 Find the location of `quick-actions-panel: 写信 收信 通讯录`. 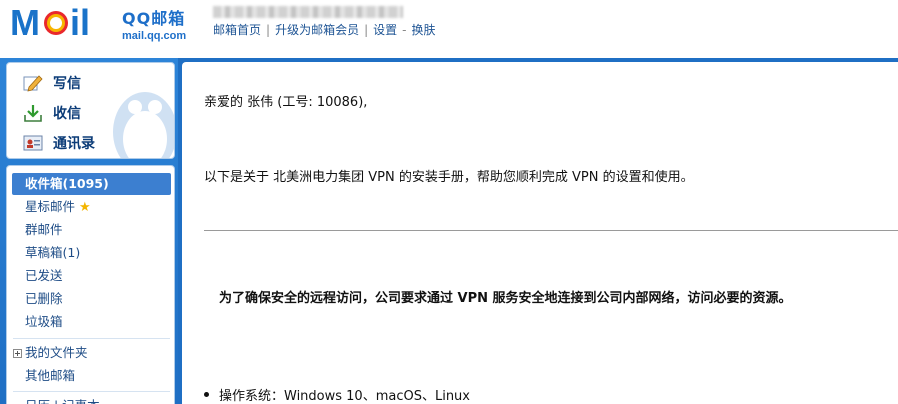

quick-actions-panel: 写信 收信 通讯录 is located at coordinates (90, 110).